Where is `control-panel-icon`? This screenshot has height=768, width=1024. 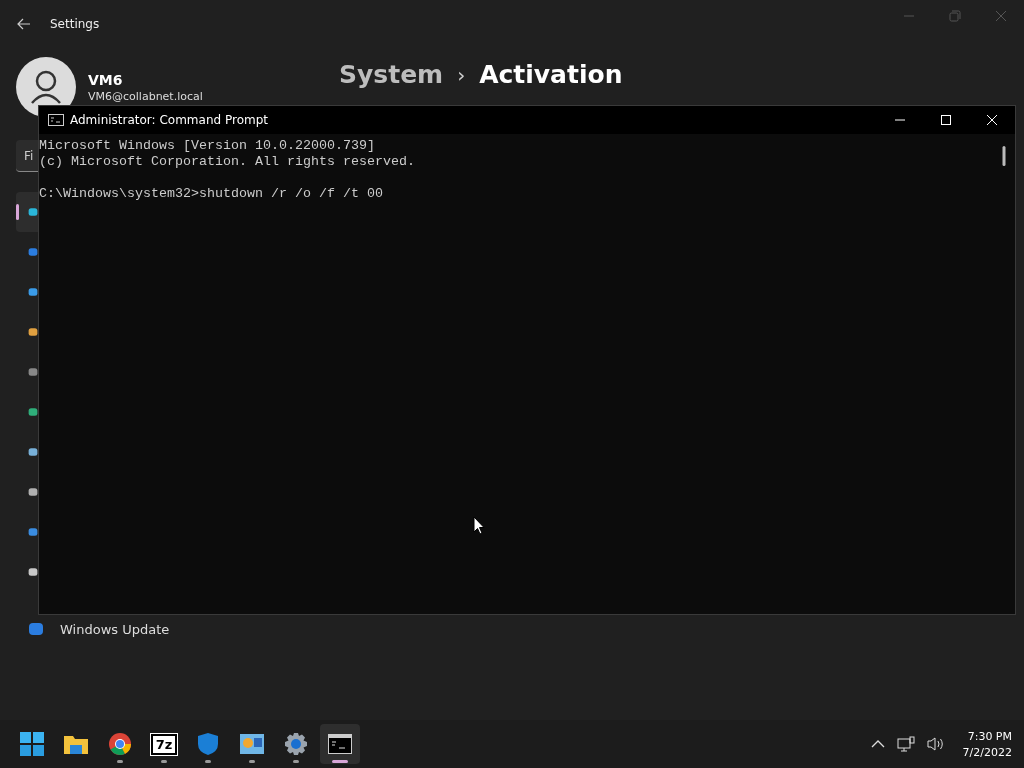 control-panel-icon is located at coordinates (252, 744).